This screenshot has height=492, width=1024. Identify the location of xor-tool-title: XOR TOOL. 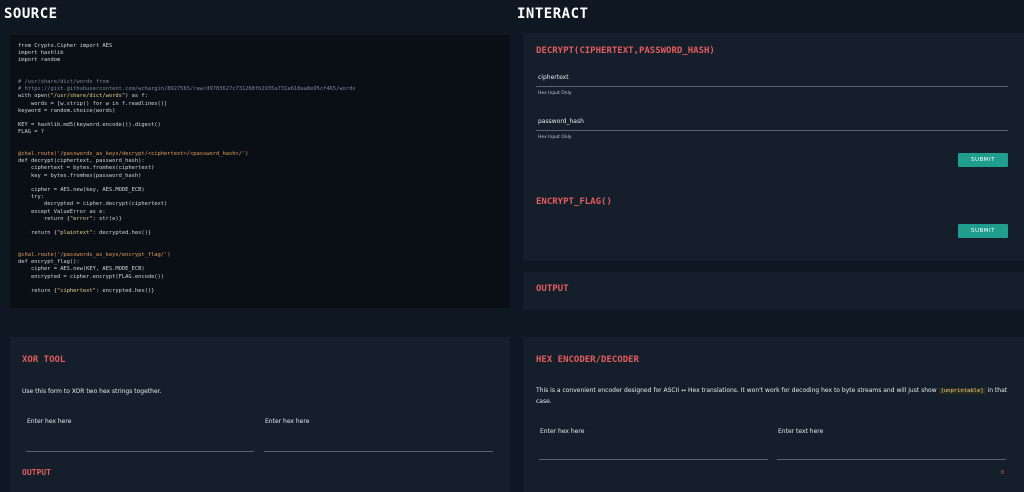
(44, 360).